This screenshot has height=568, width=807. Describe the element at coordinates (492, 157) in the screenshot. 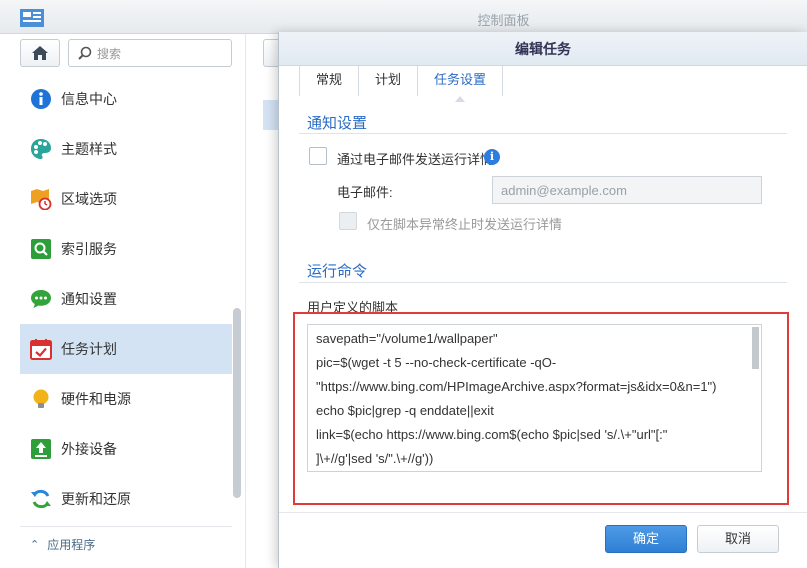

I see `info-icon: i` at that location.